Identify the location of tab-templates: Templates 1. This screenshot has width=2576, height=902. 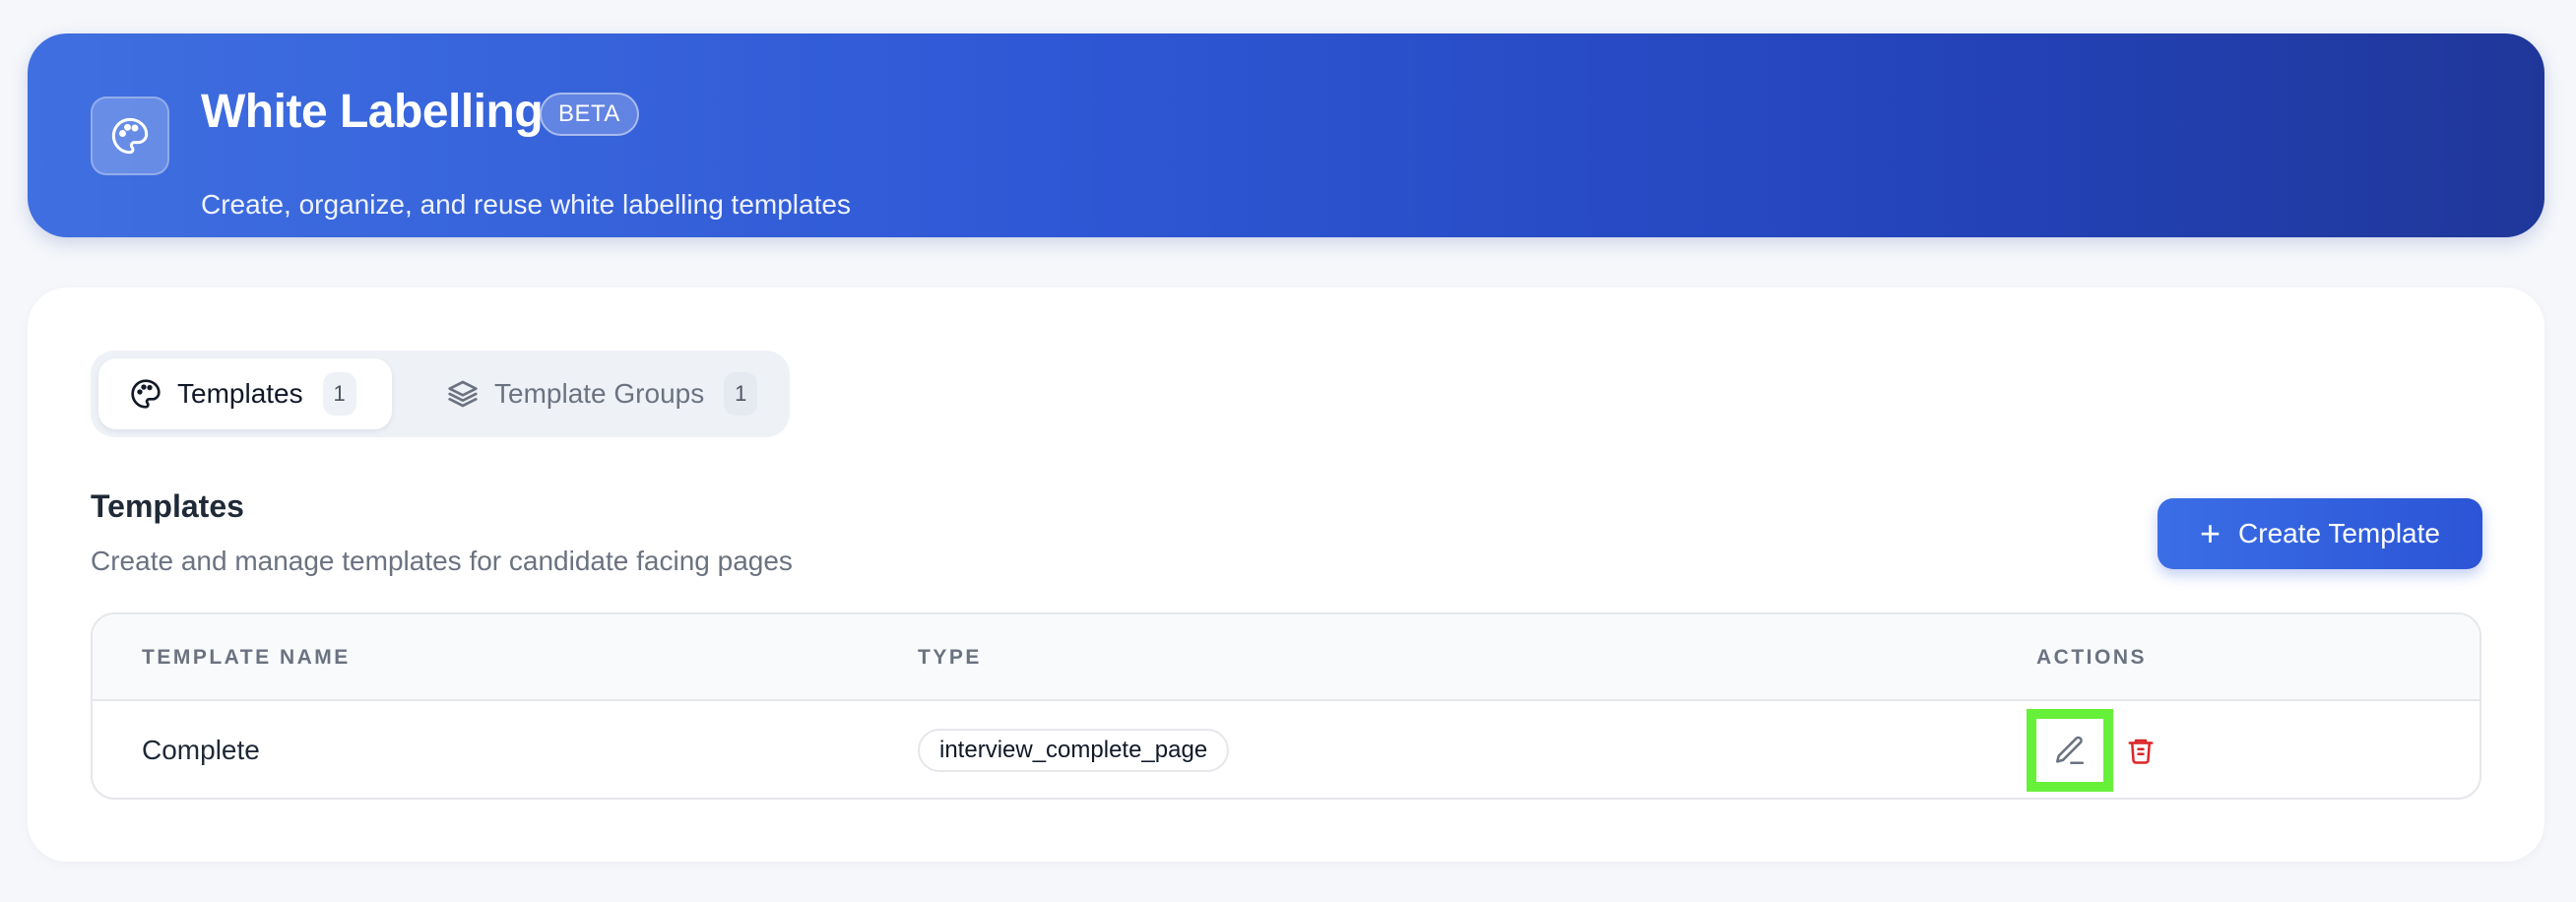
(245, 393).